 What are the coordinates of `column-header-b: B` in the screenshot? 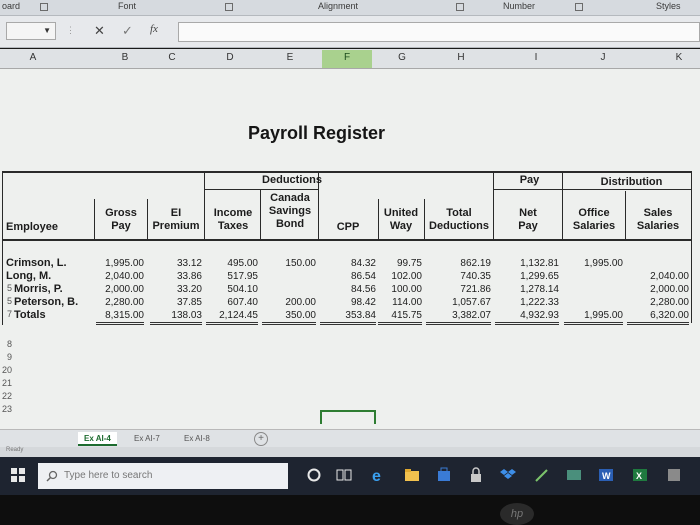 It's located at (125, 57).